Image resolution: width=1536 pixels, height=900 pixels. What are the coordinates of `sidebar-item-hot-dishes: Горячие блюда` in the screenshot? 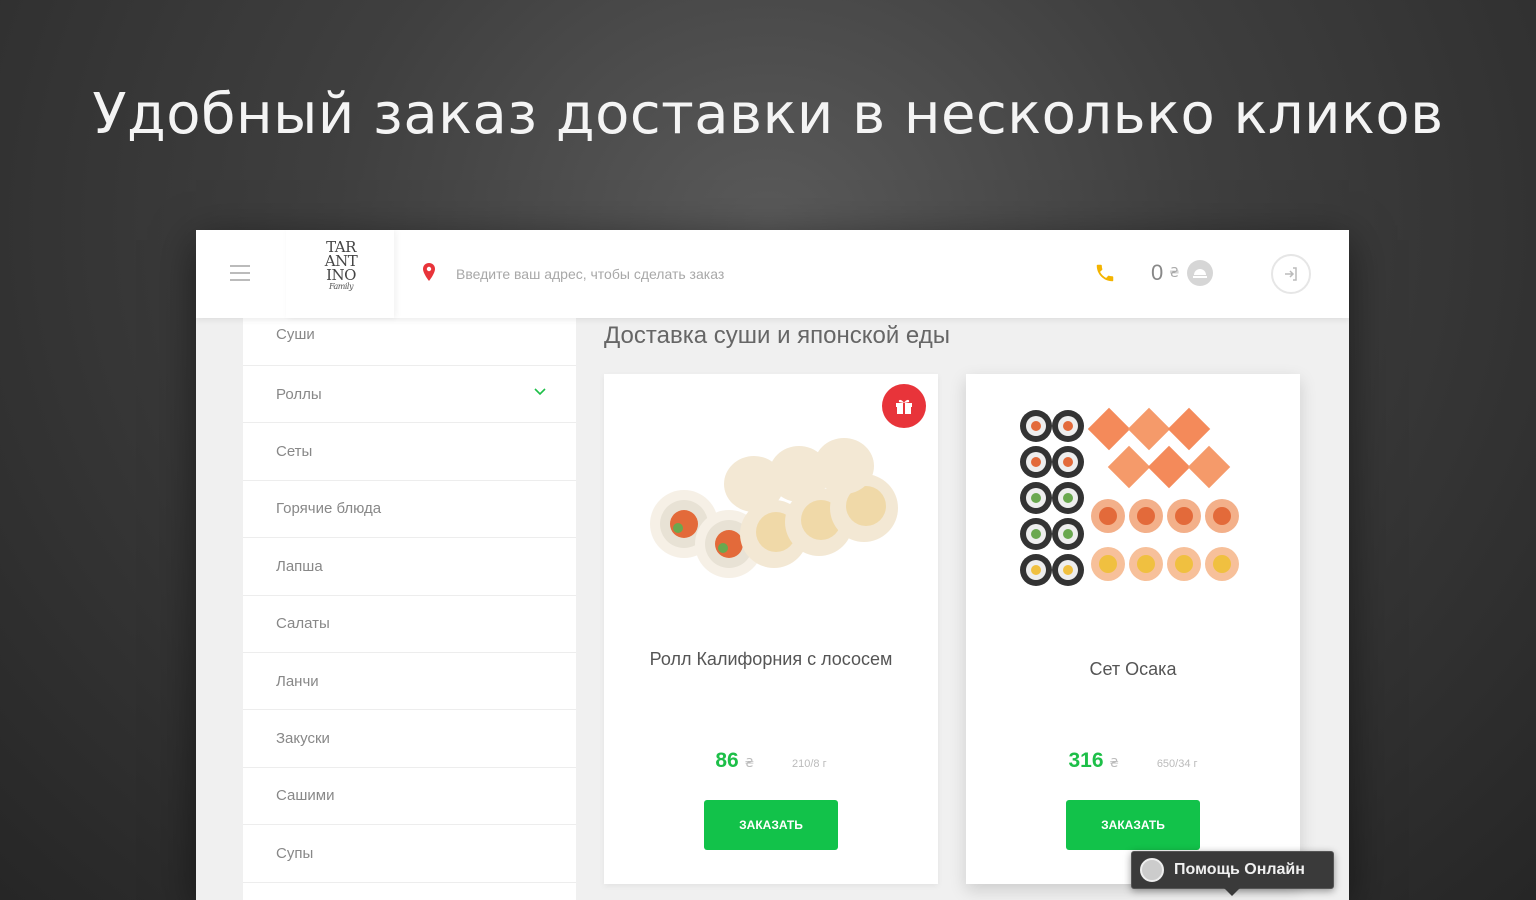 It's located at (409, 510).